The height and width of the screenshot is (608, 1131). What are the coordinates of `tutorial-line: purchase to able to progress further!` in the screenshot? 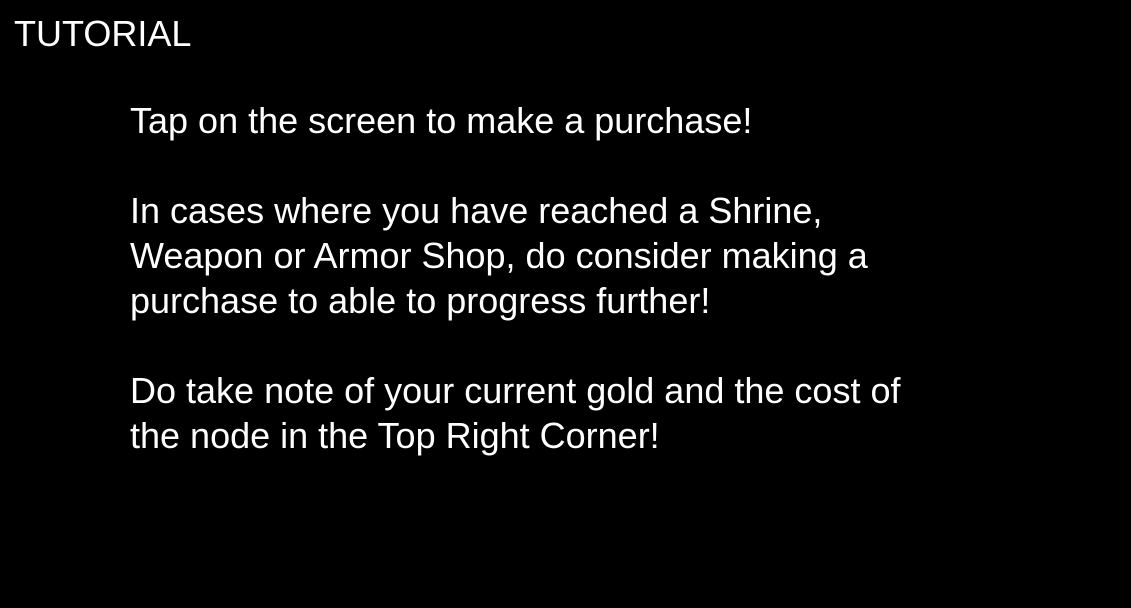 It's located at (420, 300).